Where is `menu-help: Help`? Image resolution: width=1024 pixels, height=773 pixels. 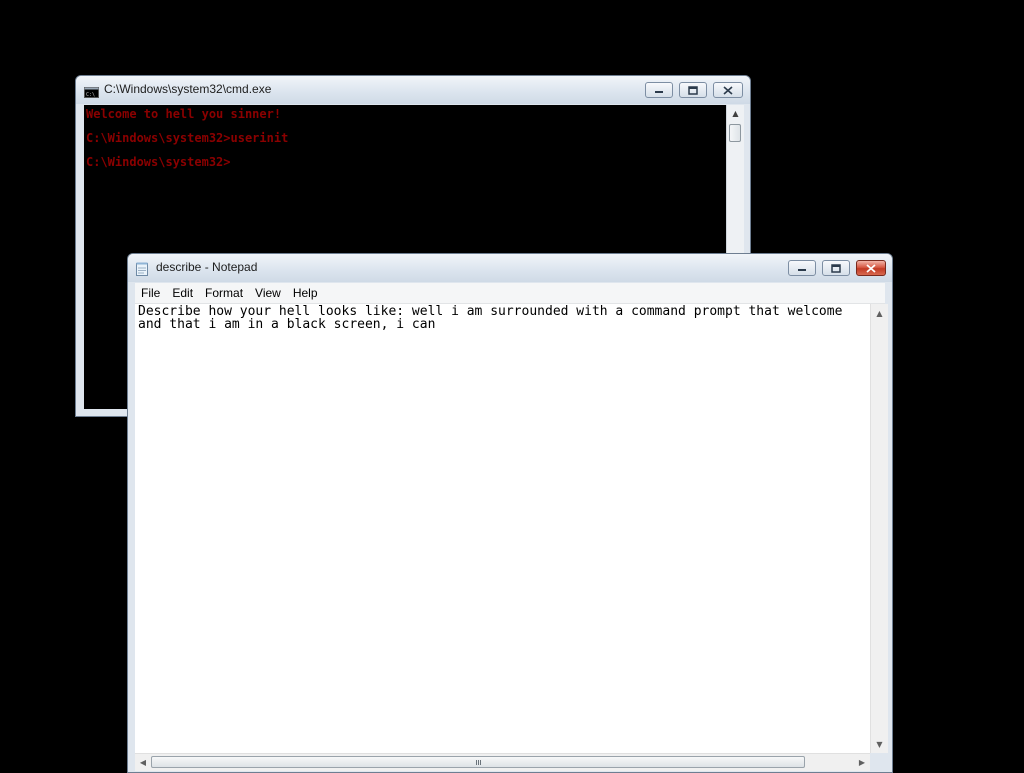
menu-help: Help is located at coordinates (305, 293).